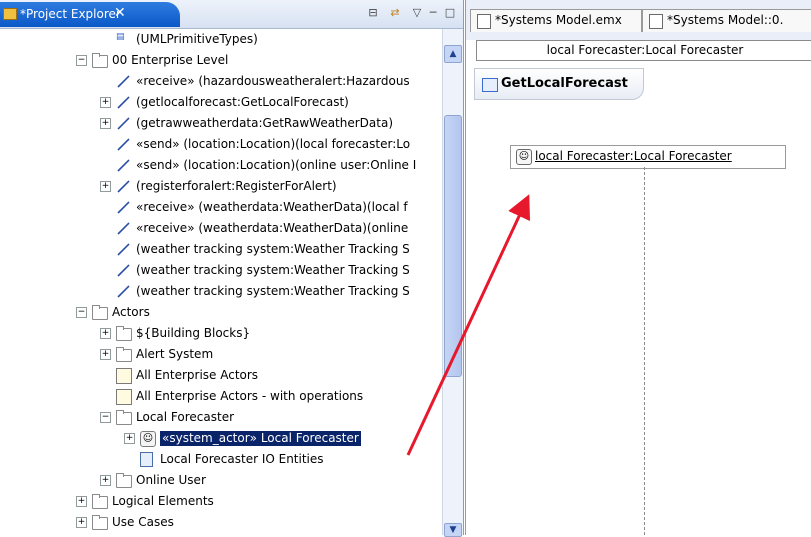 The height and width of the screenshot is (537, 811). What do you see at coordinates (643, 50) in the screenshot?
I see `breadcrumb: local Forecaster:Local Forecaster` at bounding box center [643, 50].